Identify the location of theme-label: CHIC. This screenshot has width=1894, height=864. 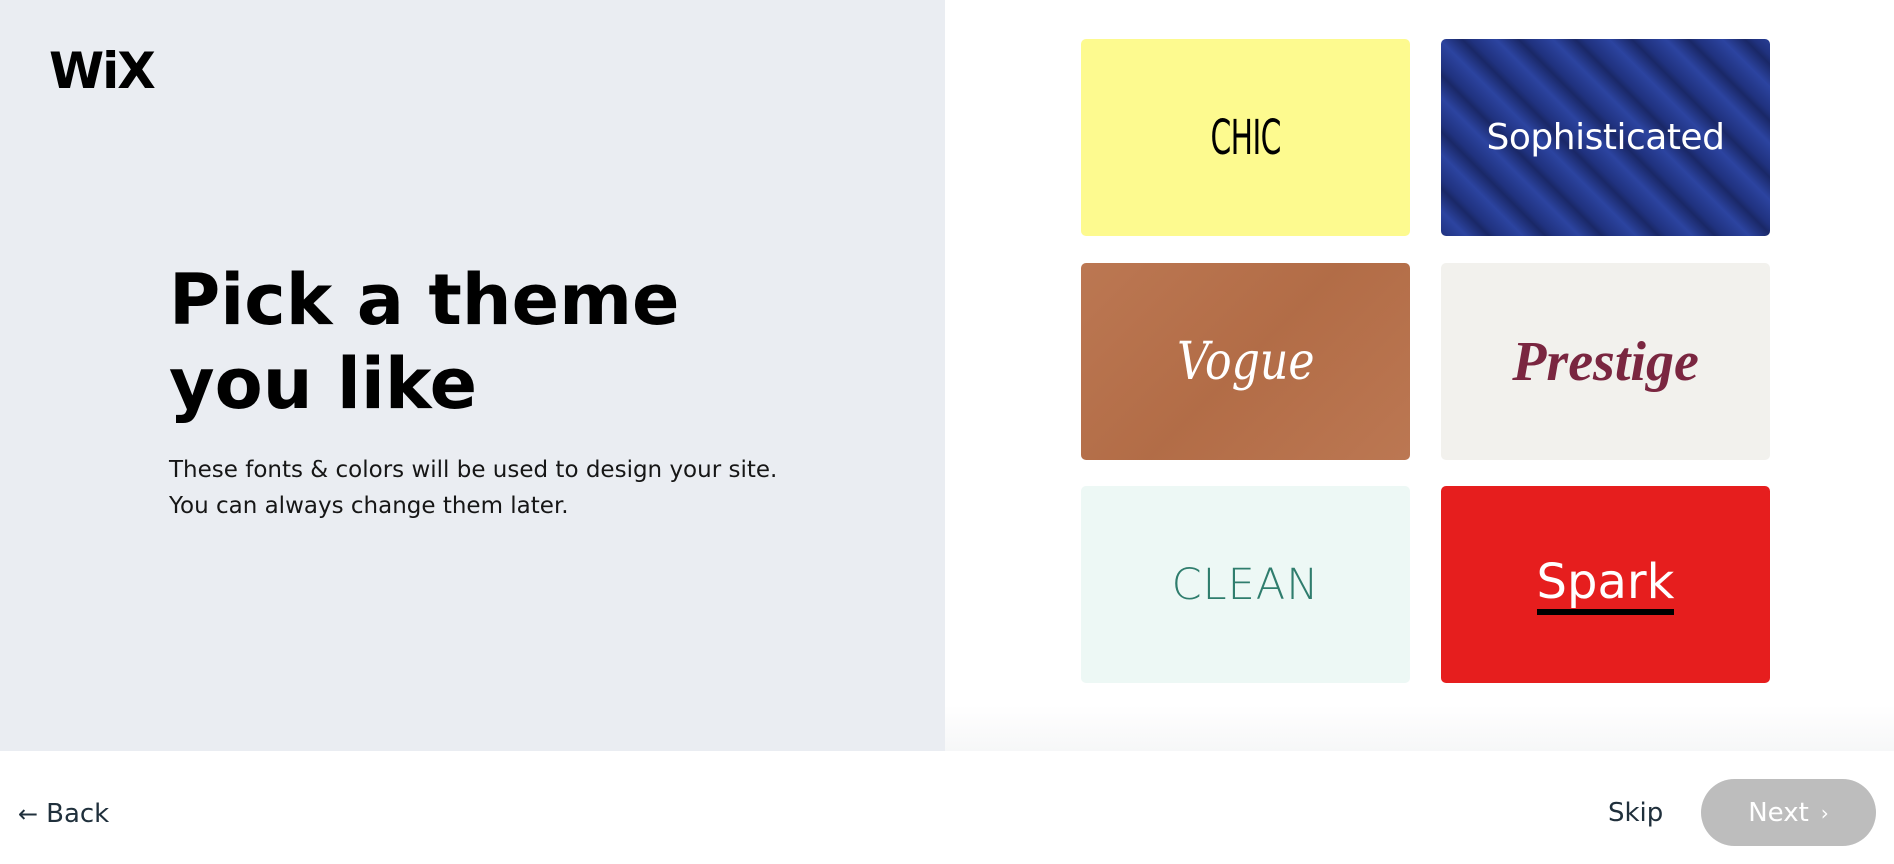
(1245, 137).